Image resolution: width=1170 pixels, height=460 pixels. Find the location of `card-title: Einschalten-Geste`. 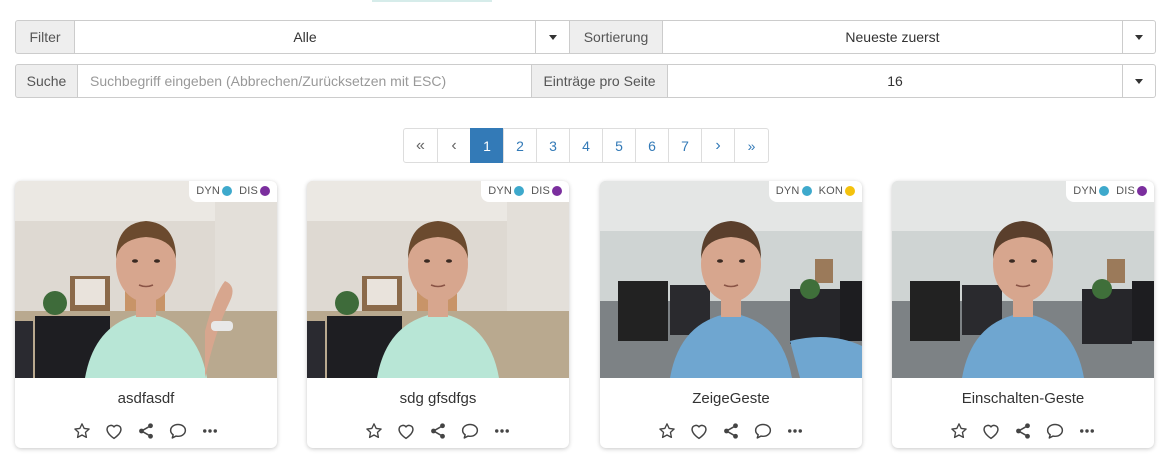

card-title: Einschalten-Geste is located at coordinates (1023, 398).